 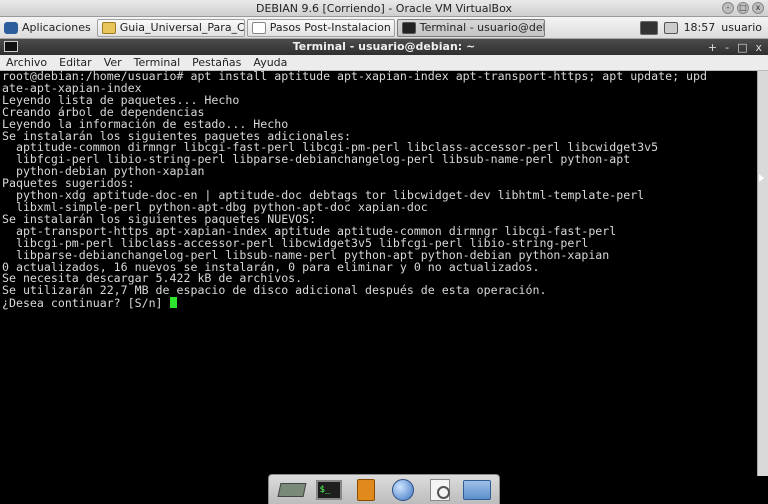 I want to click on menu-ver: Ver, so click(x=113, y=63).